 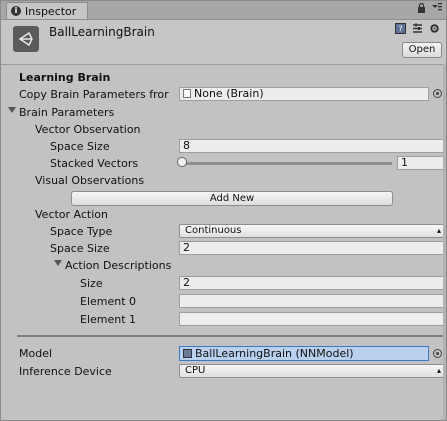 I want to click on brain-params-row: Brain Parameters, so click(x=223, y=112).